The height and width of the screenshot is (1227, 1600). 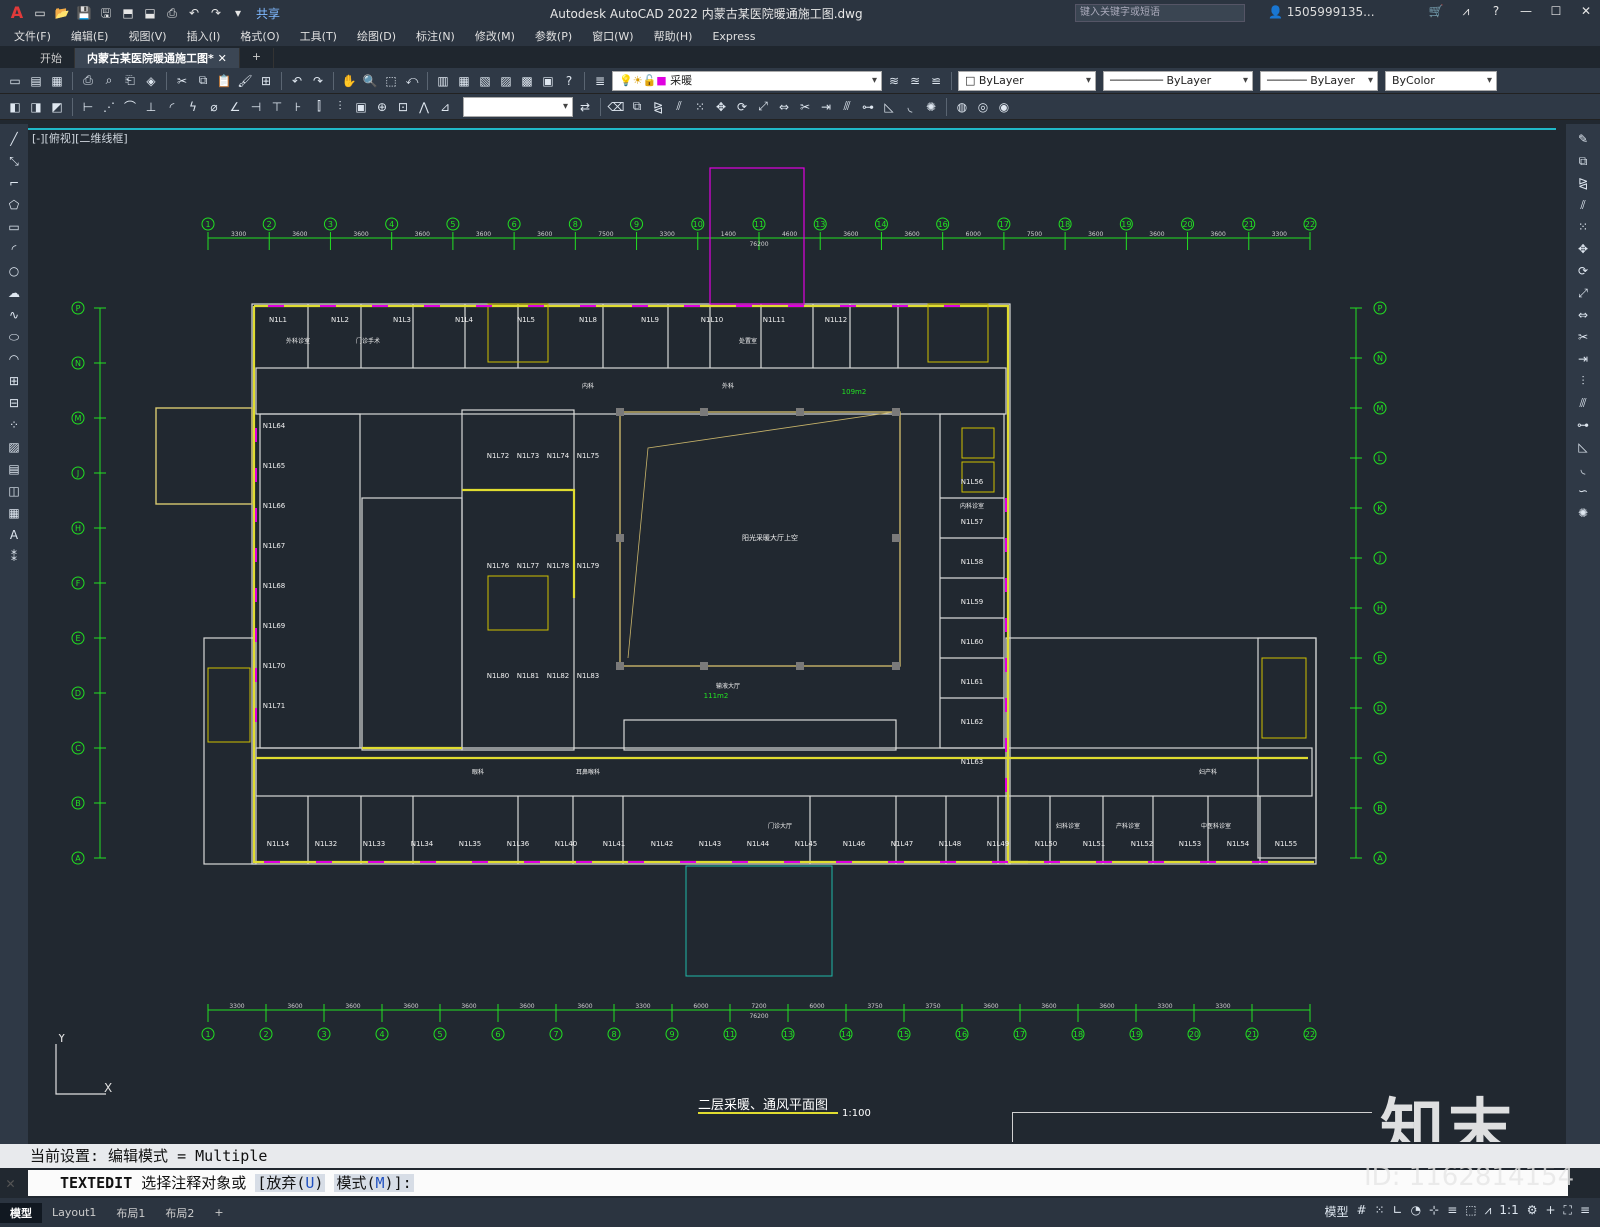 What do you see at coordinates (403, 107) in the screenshot?
I see `inspect-icon: ⊡` at bounding box center [403, 107].